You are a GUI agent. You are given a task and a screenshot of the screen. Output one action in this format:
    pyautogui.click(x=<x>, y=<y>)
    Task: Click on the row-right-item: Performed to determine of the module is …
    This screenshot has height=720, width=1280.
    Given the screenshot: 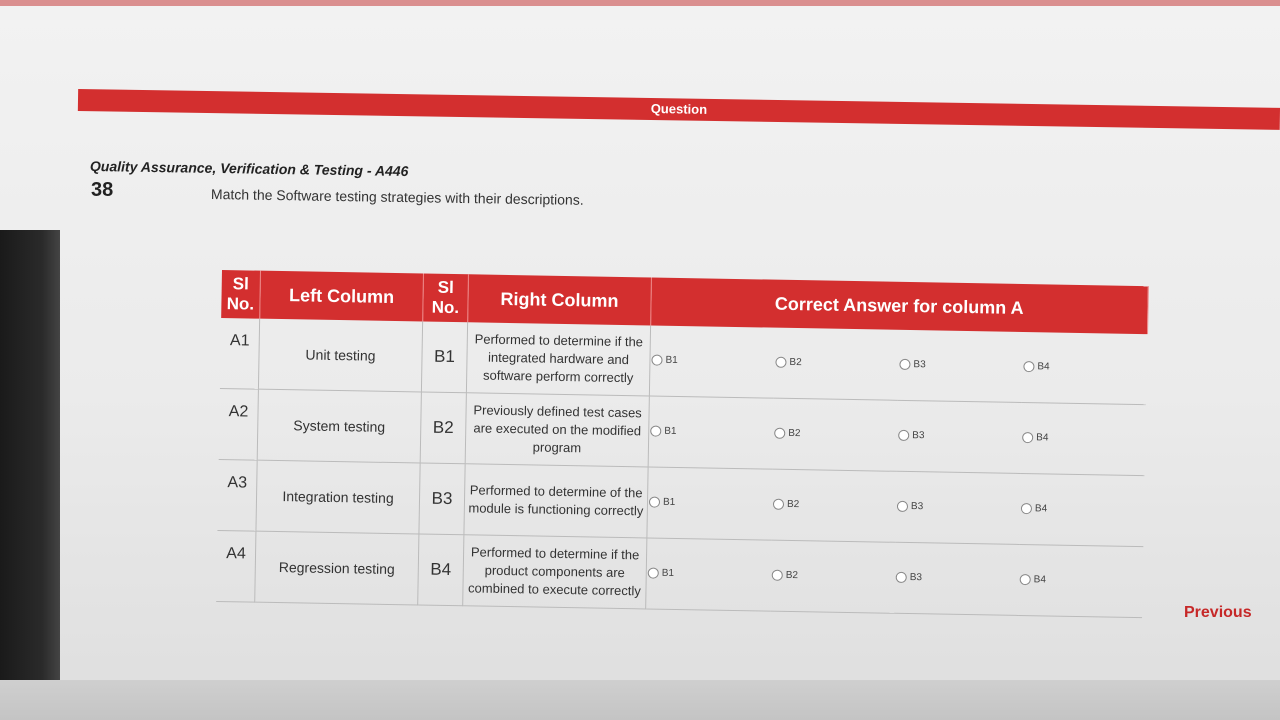 What is the action you would take?
    pyautogui.click(x=556, y=500)
    